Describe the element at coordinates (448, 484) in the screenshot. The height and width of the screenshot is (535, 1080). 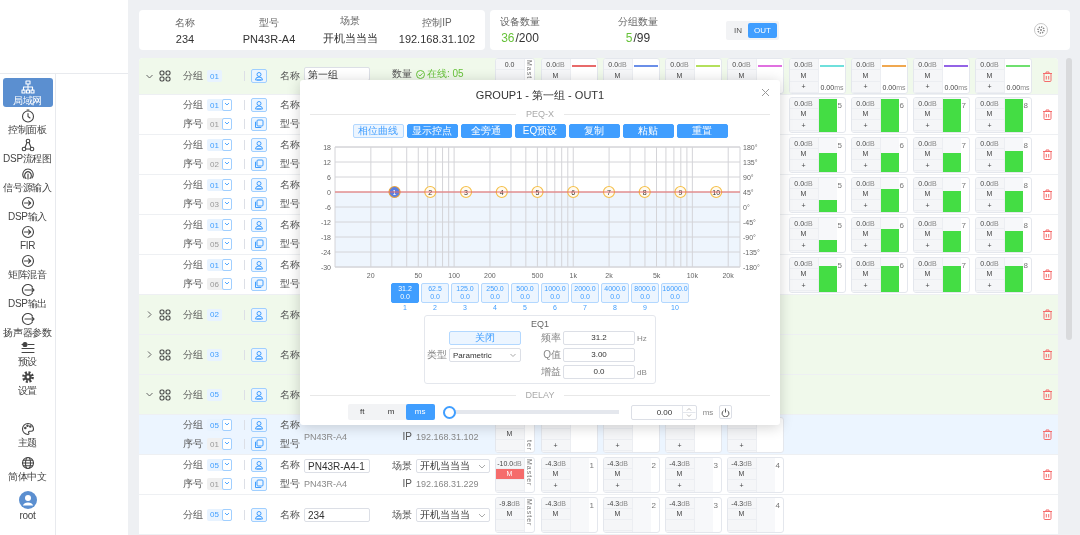
I see `ip-text: 192.168.31.229` at that location.